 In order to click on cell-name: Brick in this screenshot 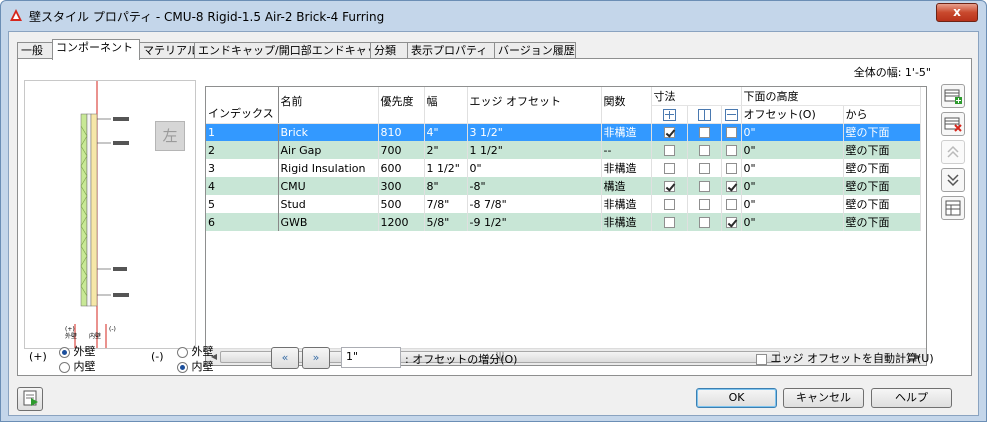, I will do `click(328, 132)`.